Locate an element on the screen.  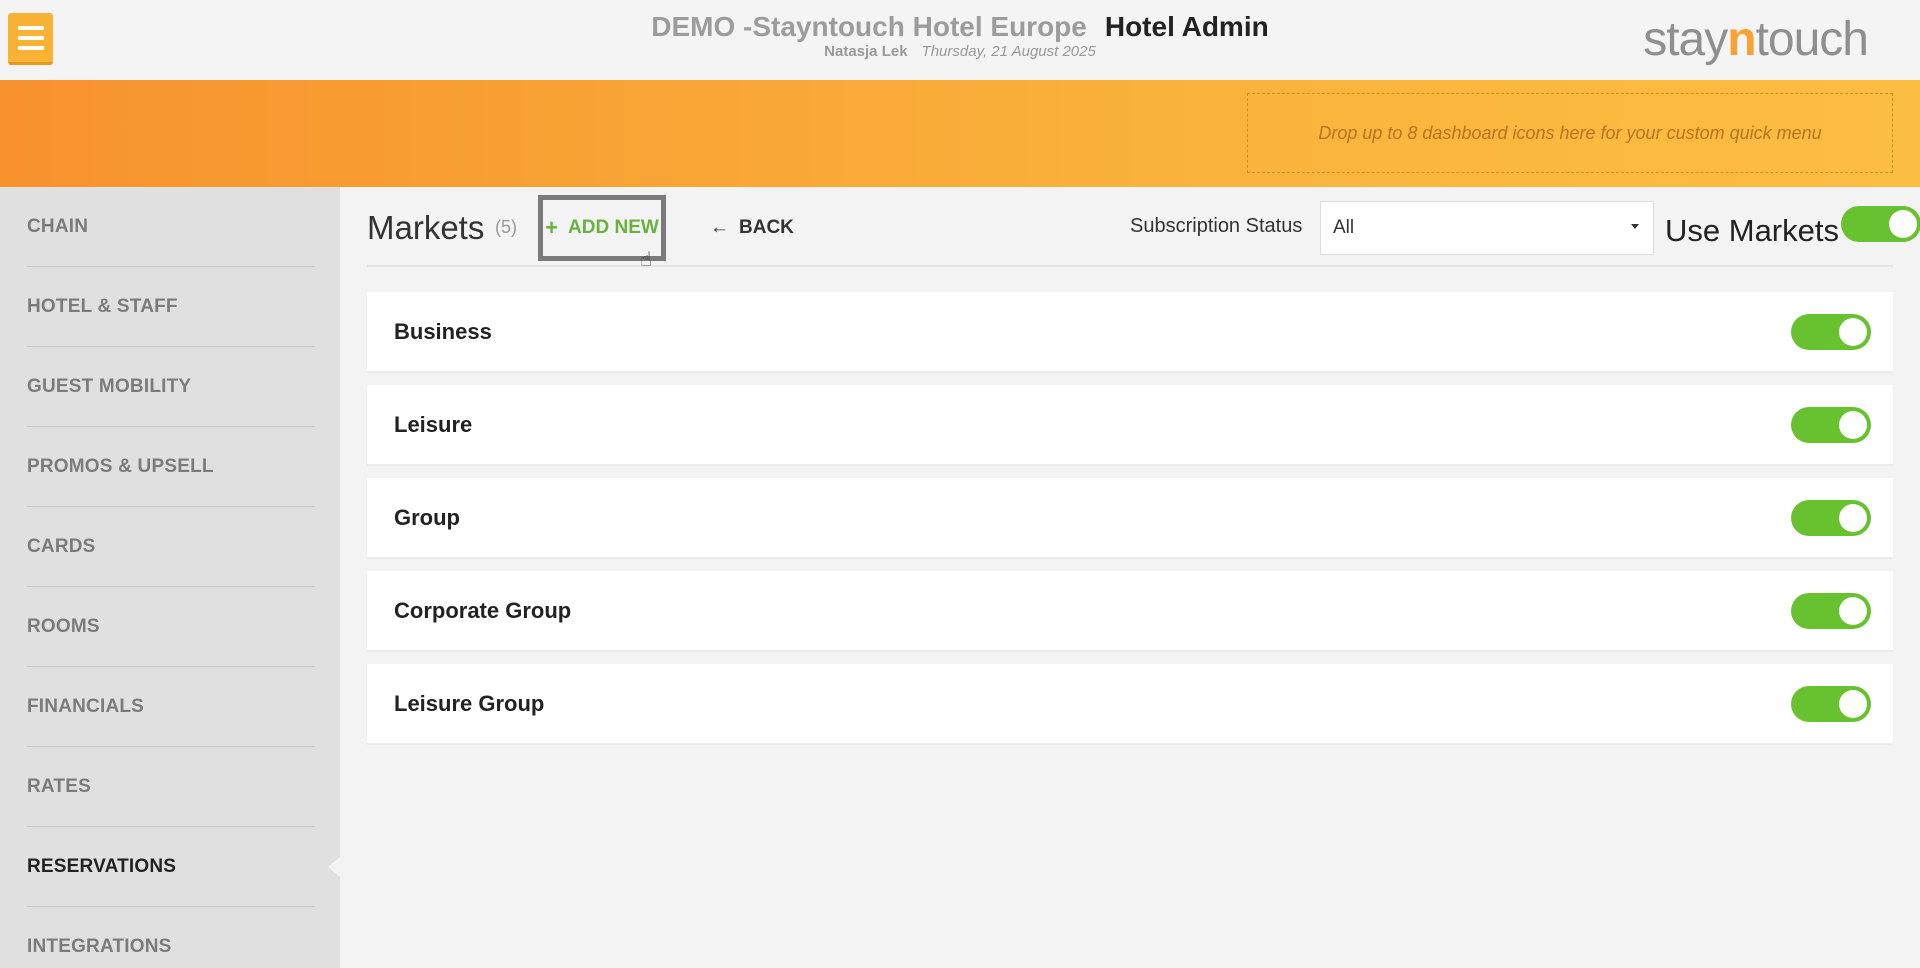
sidebar-item-cards: CARDS is located at coordinates (171, 547).